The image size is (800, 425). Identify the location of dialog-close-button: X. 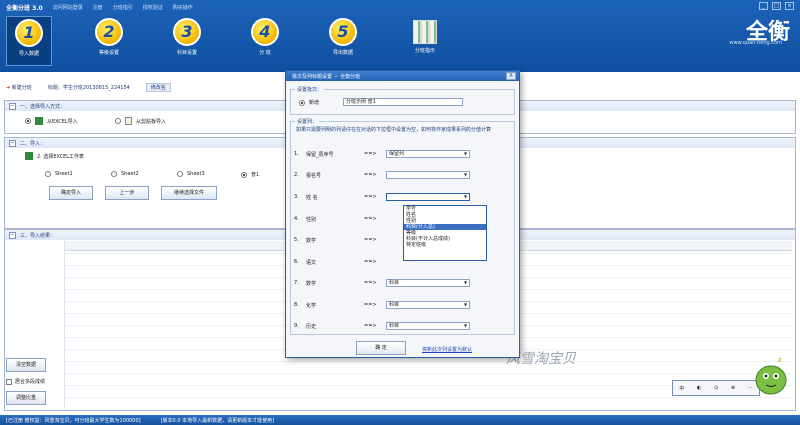
(511, 76).